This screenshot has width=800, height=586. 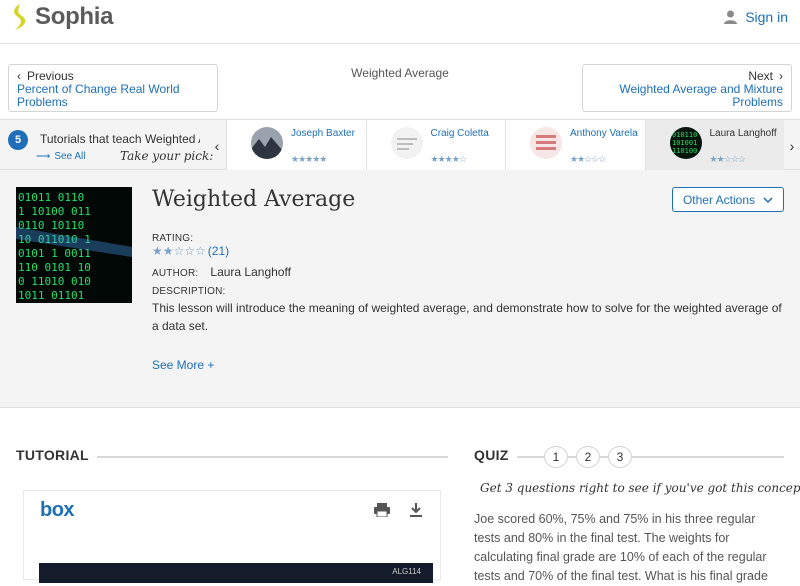 What do you see at coordinates (620, 457) in the screenshot?
I see `quiz-question-3: 3` at bounding box center [620, 457].